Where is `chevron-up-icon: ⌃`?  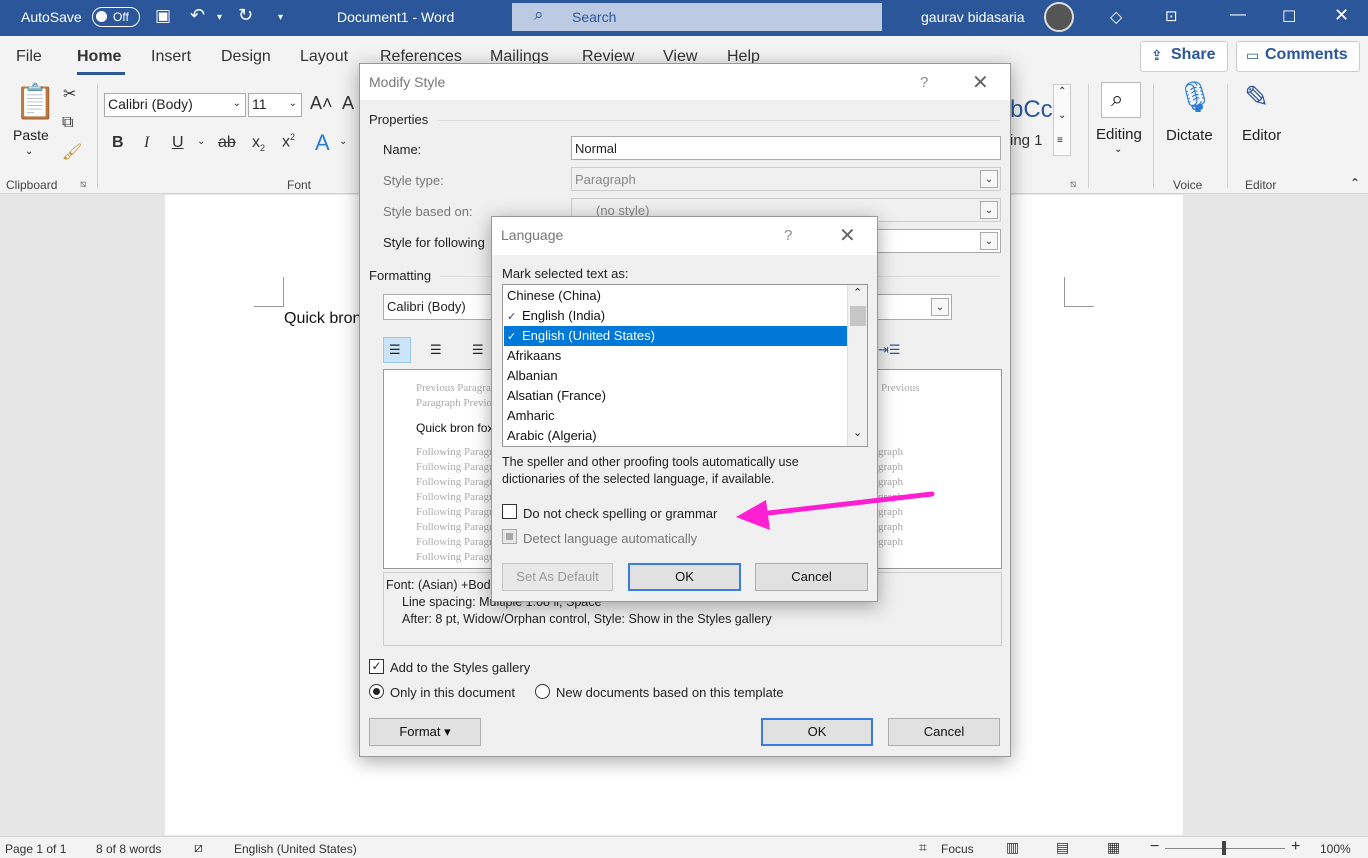 chevron-up-icon: ⌃ is located at coordinates (857, 292).